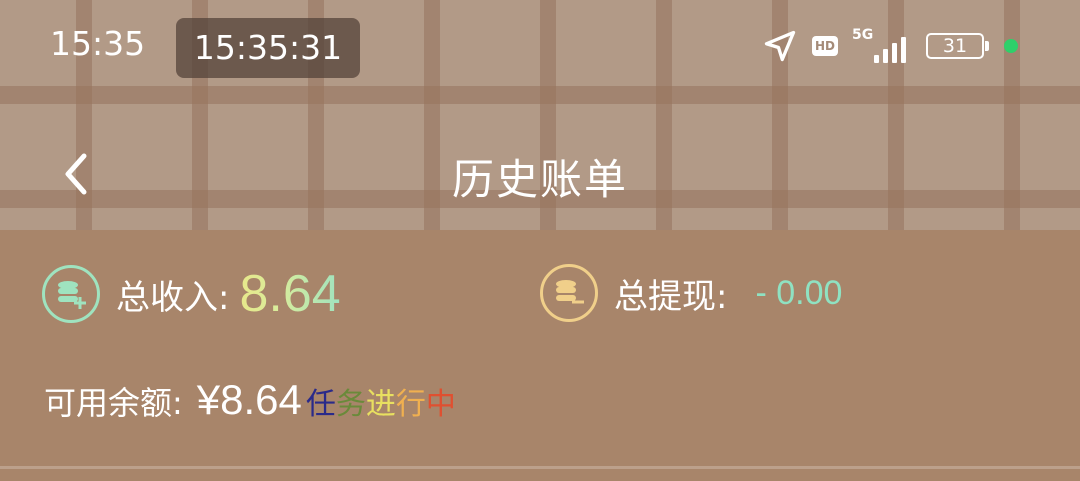  I want to click on battery-icon: 31, so click(957, 46).